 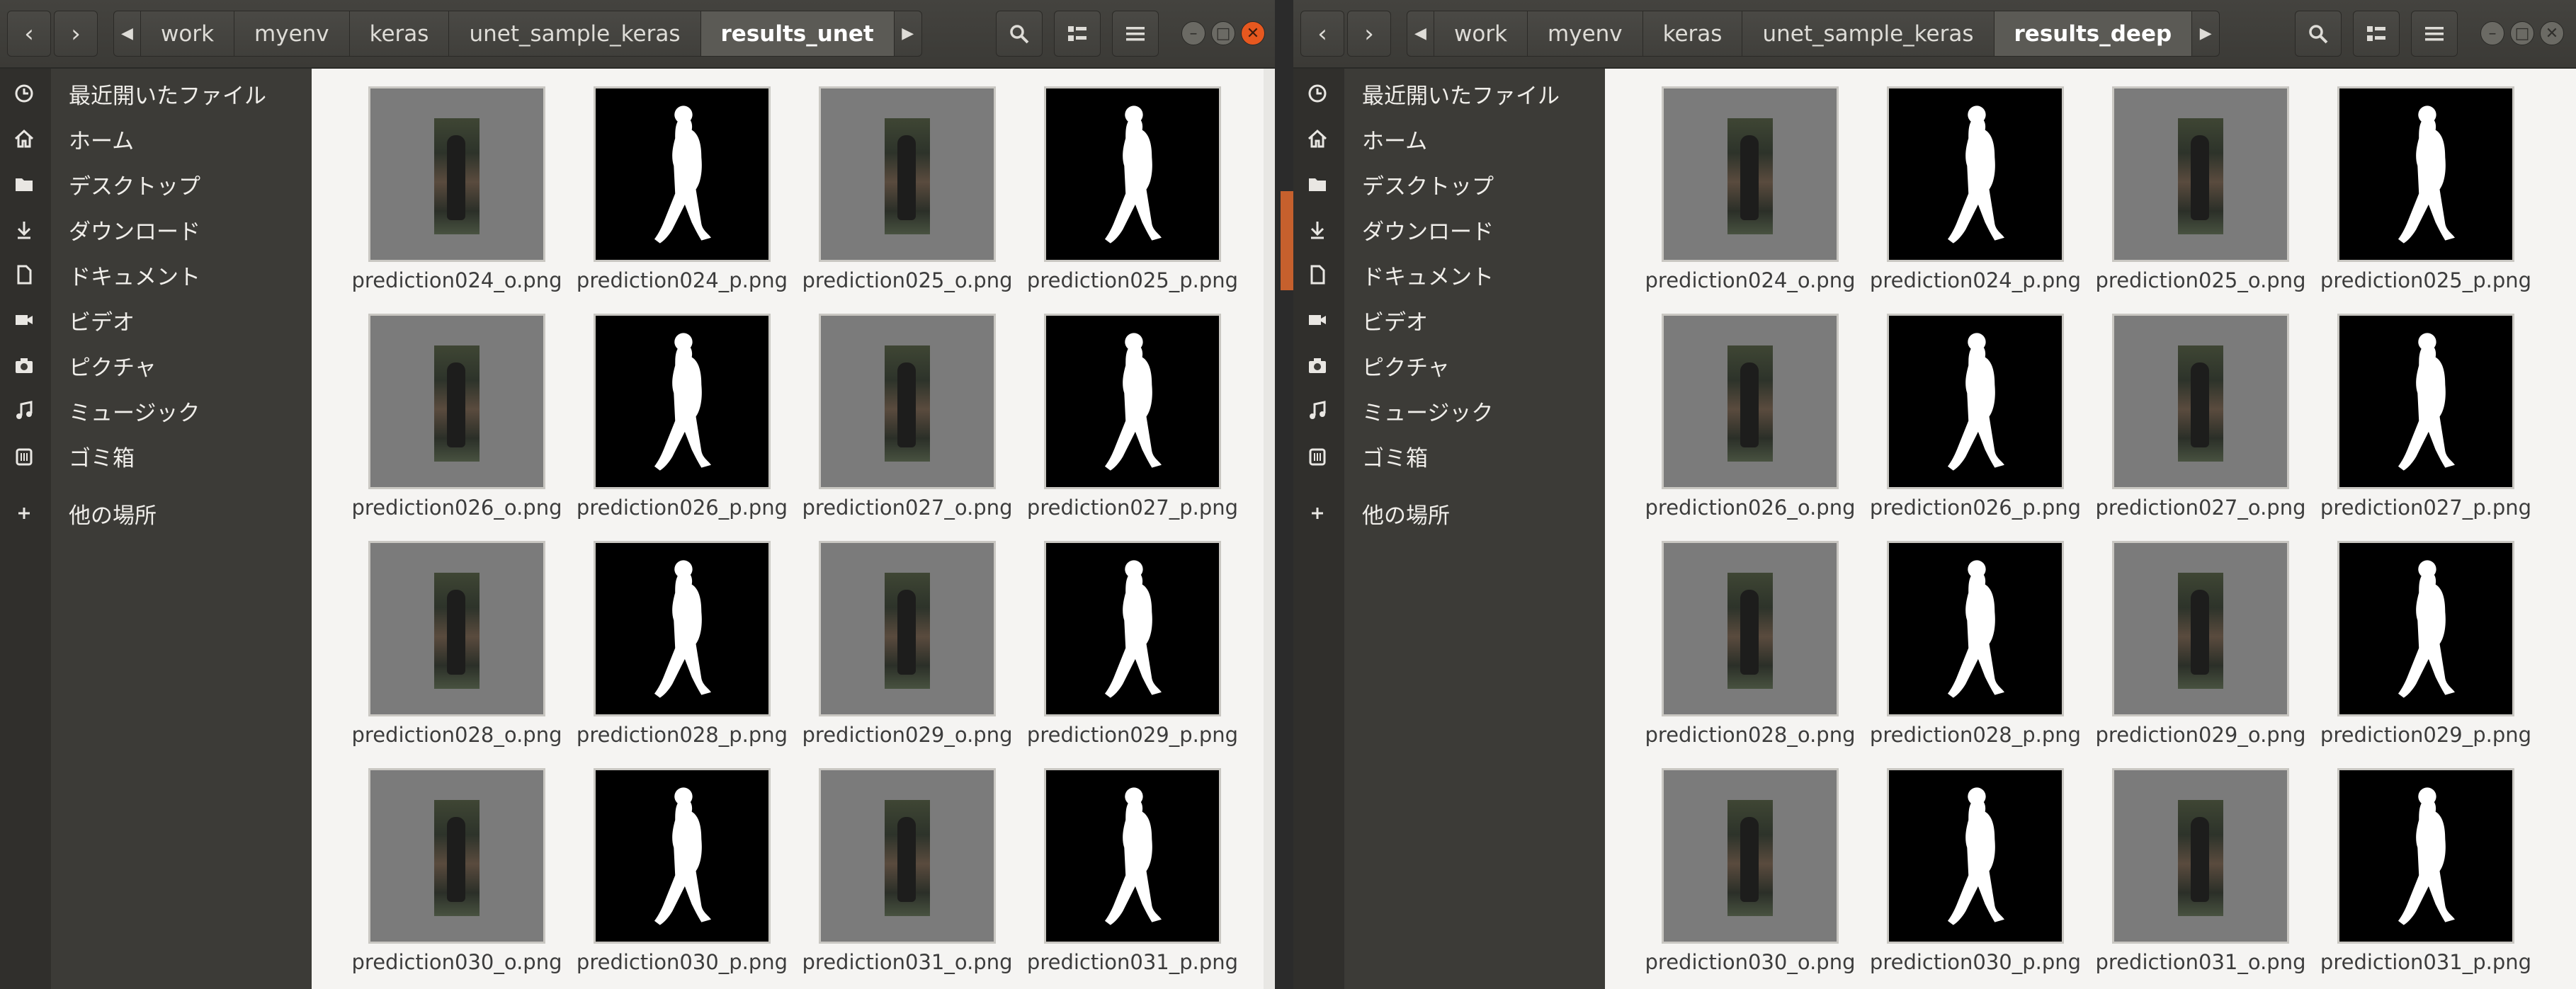 I want to click on download-icon, so click(x=24, y=230).